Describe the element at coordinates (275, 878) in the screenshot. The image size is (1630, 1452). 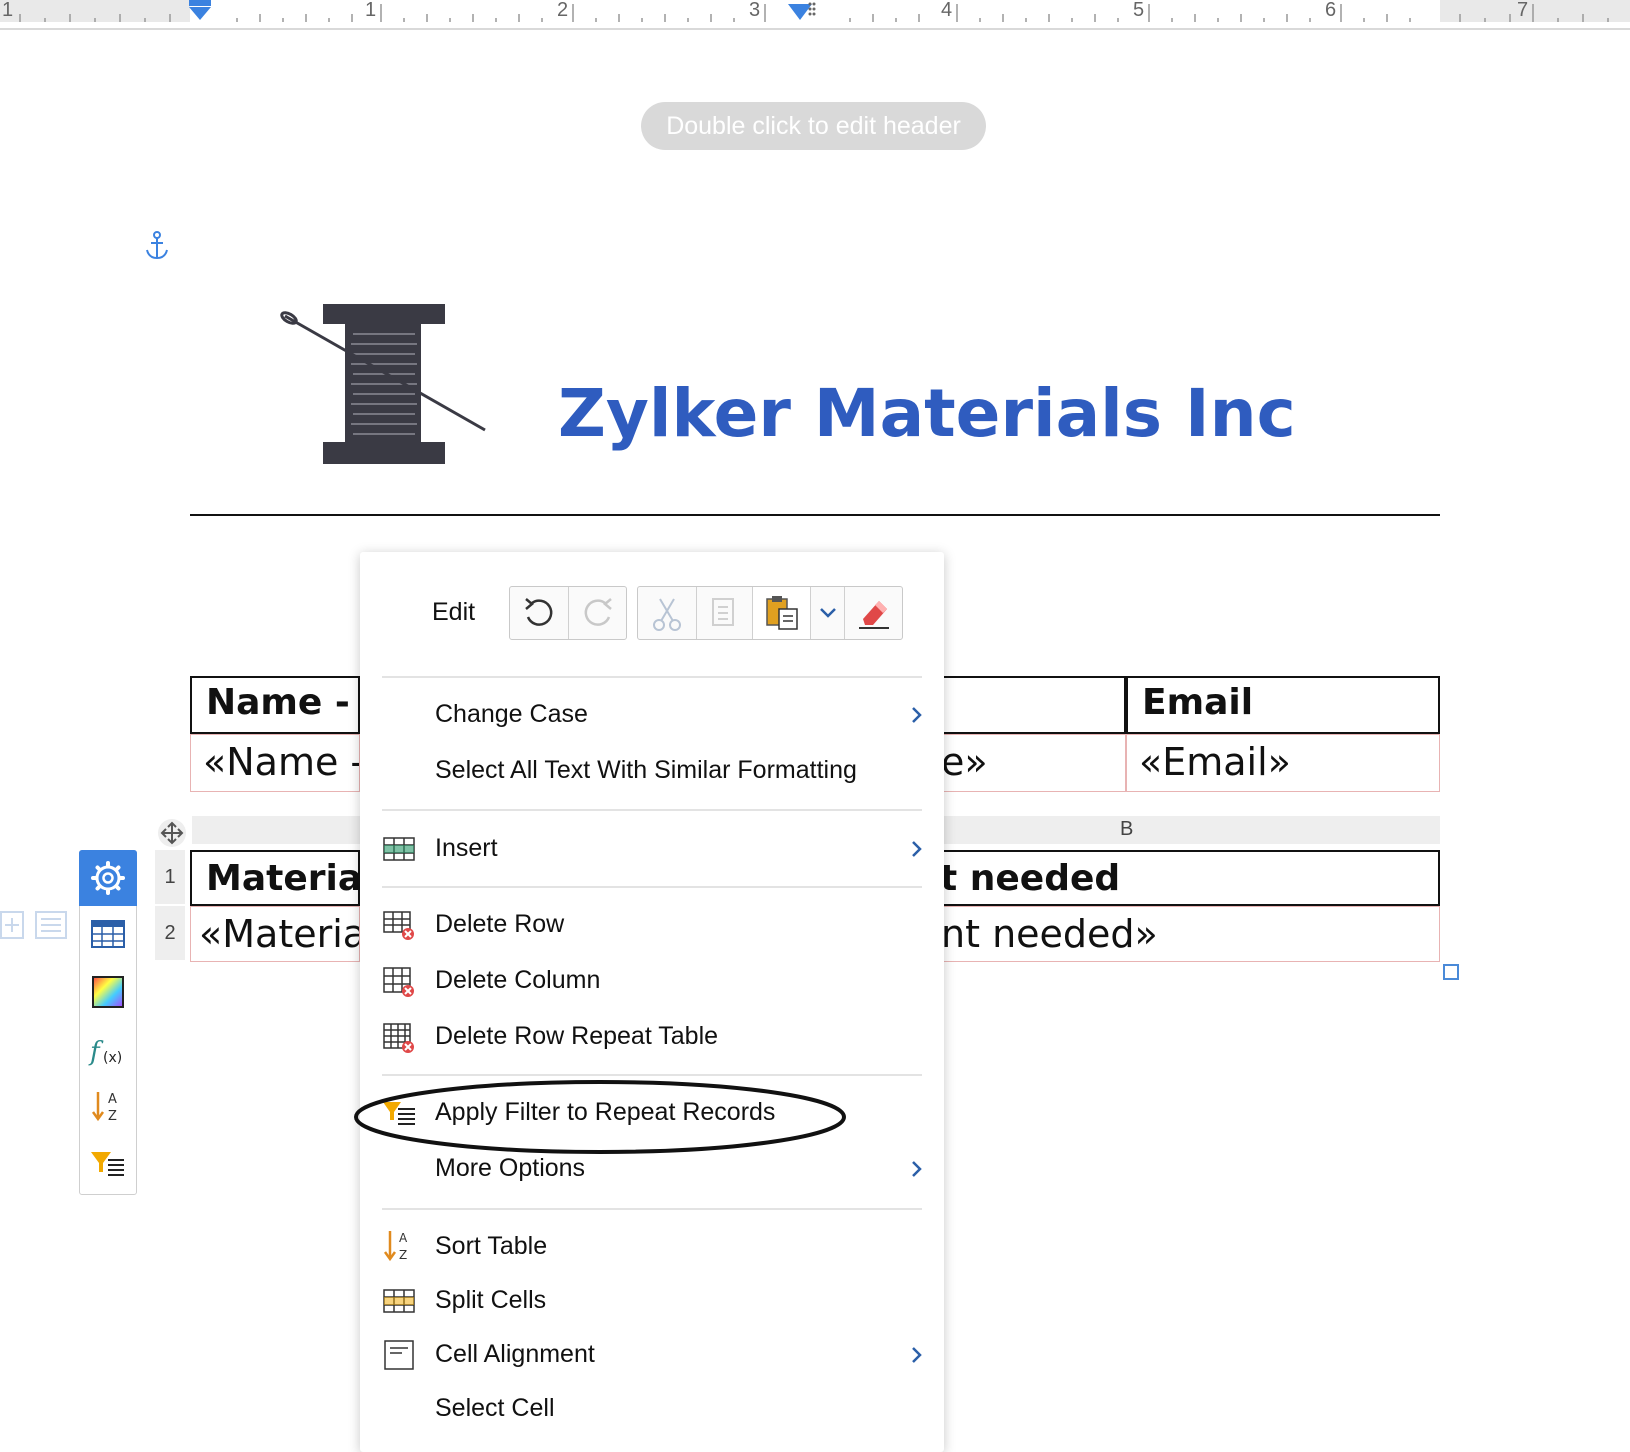
I see `table2-header-material: Material` at that location.